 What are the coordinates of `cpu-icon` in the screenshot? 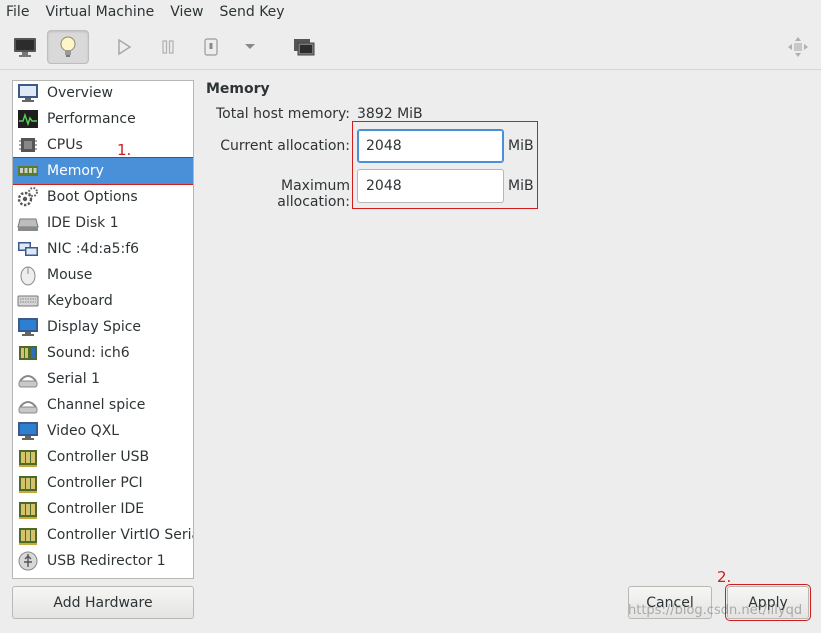 It's located at (28, 145).